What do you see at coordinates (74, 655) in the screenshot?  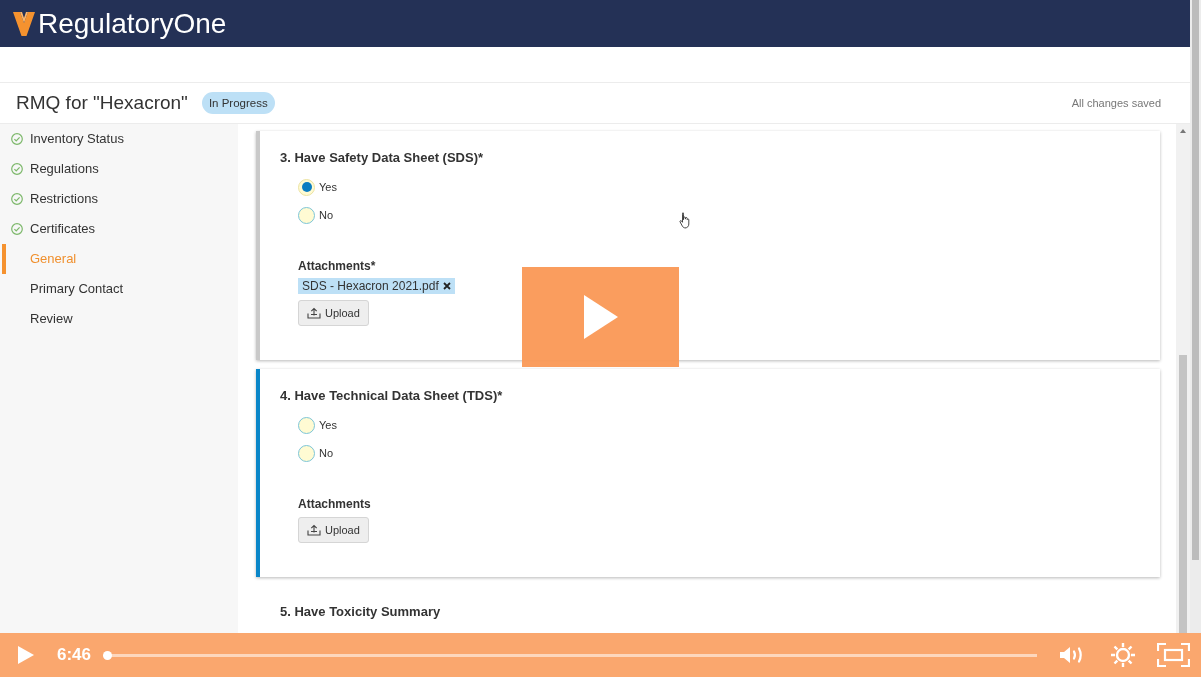 I see `playback-time: 6:46` at bounding box center [74, 655].